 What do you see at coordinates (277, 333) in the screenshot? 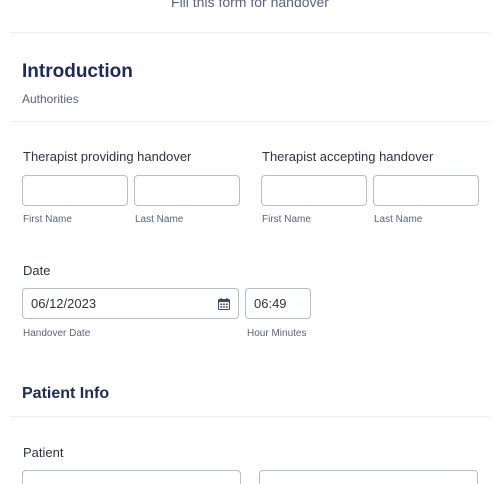
I see `hour-minutes-sublabel: Hour Minutes` at bounding box center [277, 333].